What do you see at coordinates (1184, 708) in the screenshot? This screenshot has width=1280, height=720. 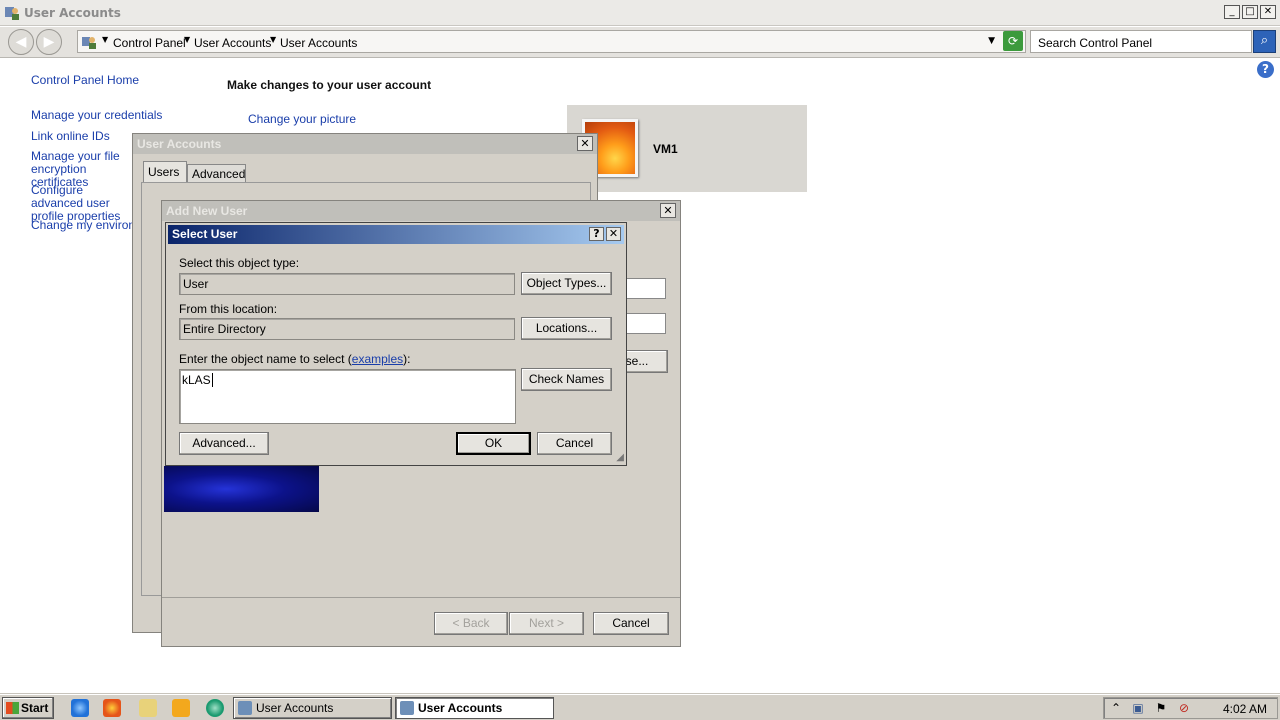 I see `volume-muted-icon: ⊘` at bounding box center [1184, 708].